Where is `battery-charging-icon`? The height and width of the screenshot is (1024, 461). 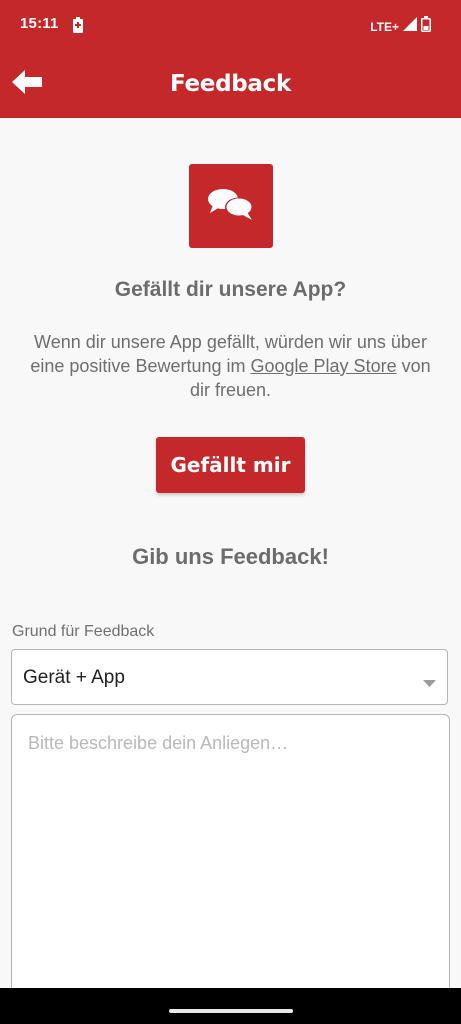 battery-charging-icon is located at coordinates (78, 27).